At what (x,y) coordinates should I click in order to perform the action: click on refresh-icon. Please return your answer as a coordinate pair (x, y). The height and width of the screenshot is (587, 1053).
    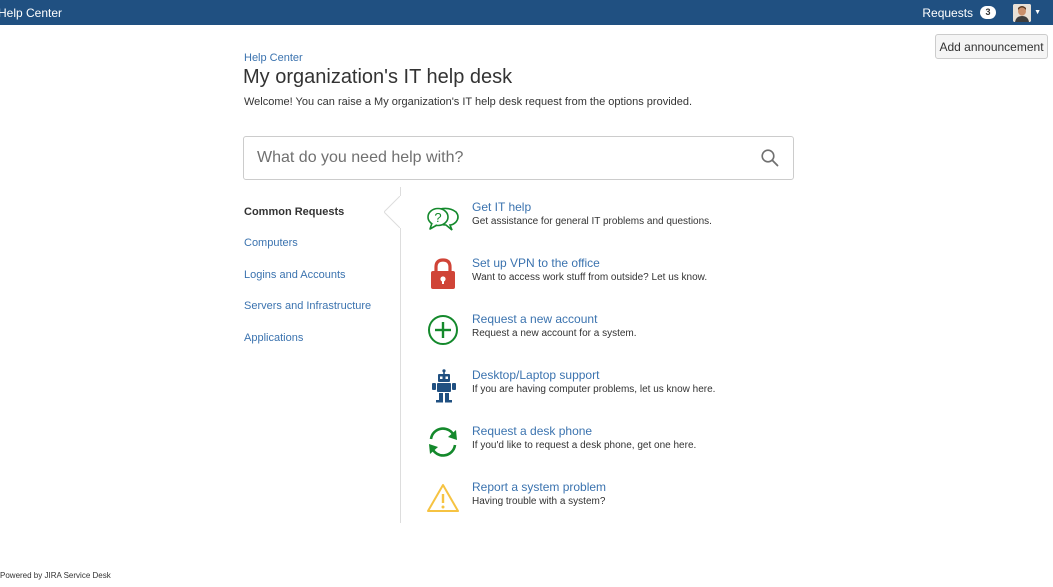
    Looking at the image, I should click on (443, 442).